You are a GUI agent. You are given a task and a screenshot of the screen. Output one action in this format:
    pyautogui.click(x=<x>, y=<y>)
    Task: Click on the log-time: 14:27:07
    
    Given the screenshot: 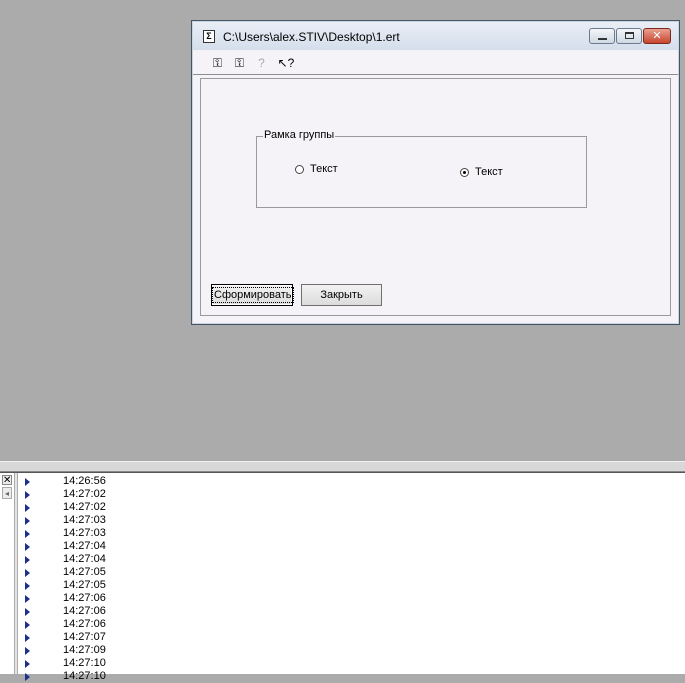 What is the action you would take?
    pyautogui.click(x=84, y=637)
    